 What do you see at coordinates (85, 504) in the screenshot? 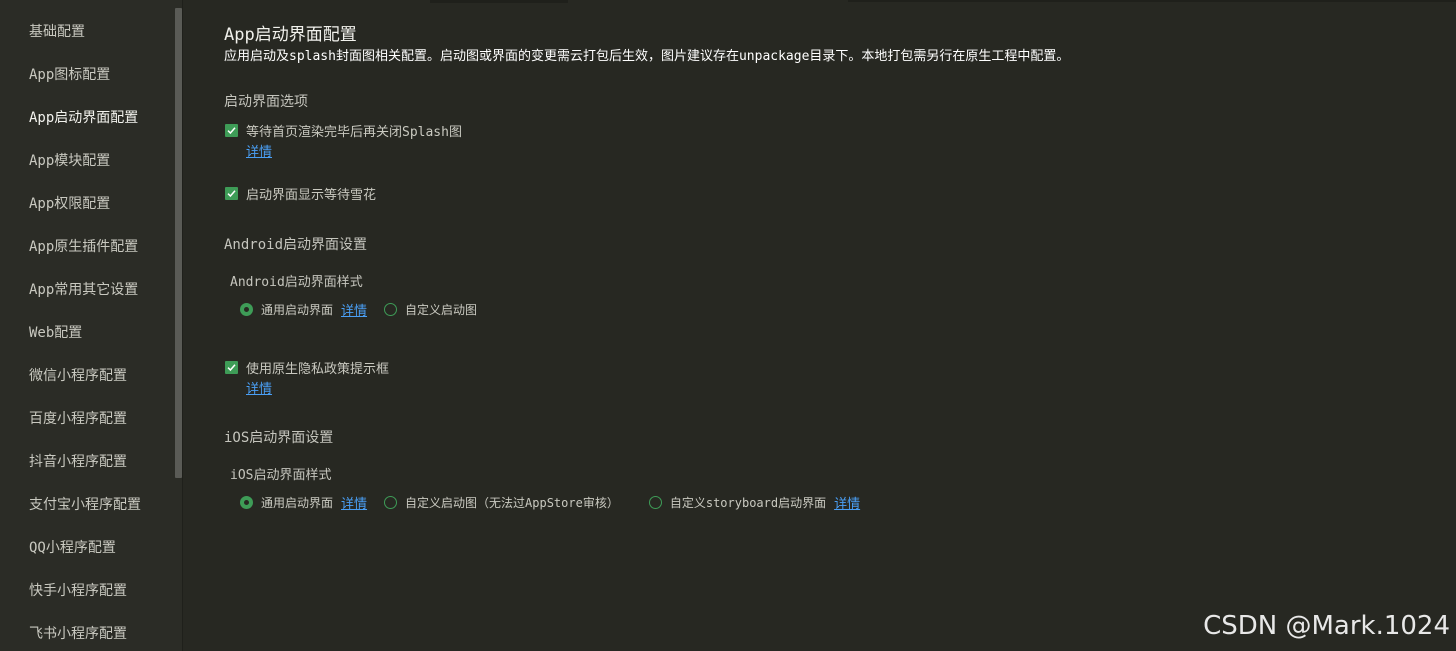
I see `sidebar-item-alipay-miniprogram: 支付宝小程序配置` at bounding box center [85, 504].